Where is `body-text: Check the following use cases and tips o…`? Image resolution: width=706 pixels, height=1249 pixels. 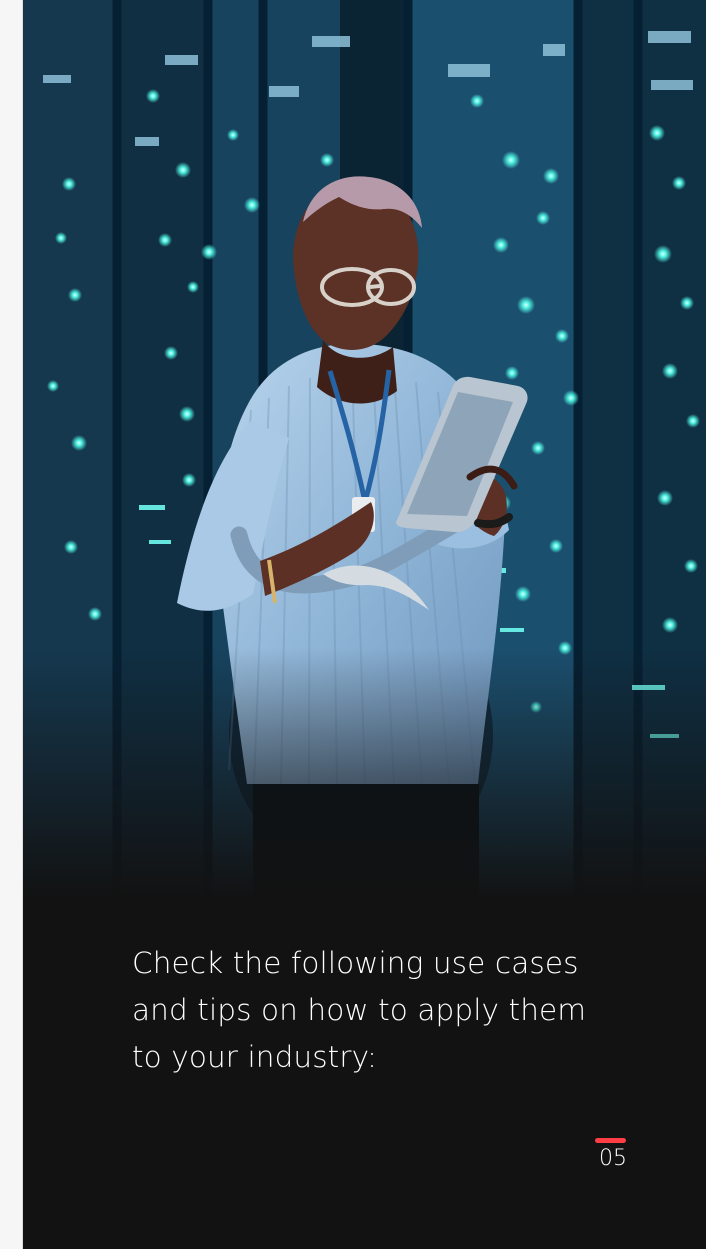 body-text: Check the following use cases and tips o… is located at coordinates (359, 1010).